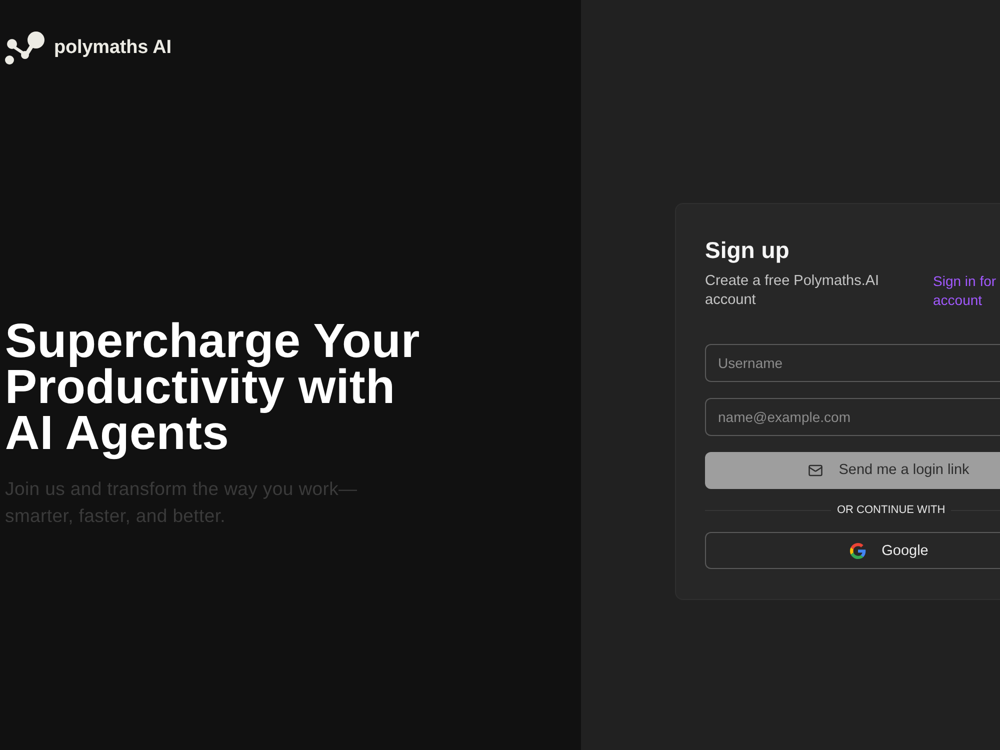 The width and height of the screenshot is (1000, 750). I want to click on input-field: name@example.com, so click(852, 417).